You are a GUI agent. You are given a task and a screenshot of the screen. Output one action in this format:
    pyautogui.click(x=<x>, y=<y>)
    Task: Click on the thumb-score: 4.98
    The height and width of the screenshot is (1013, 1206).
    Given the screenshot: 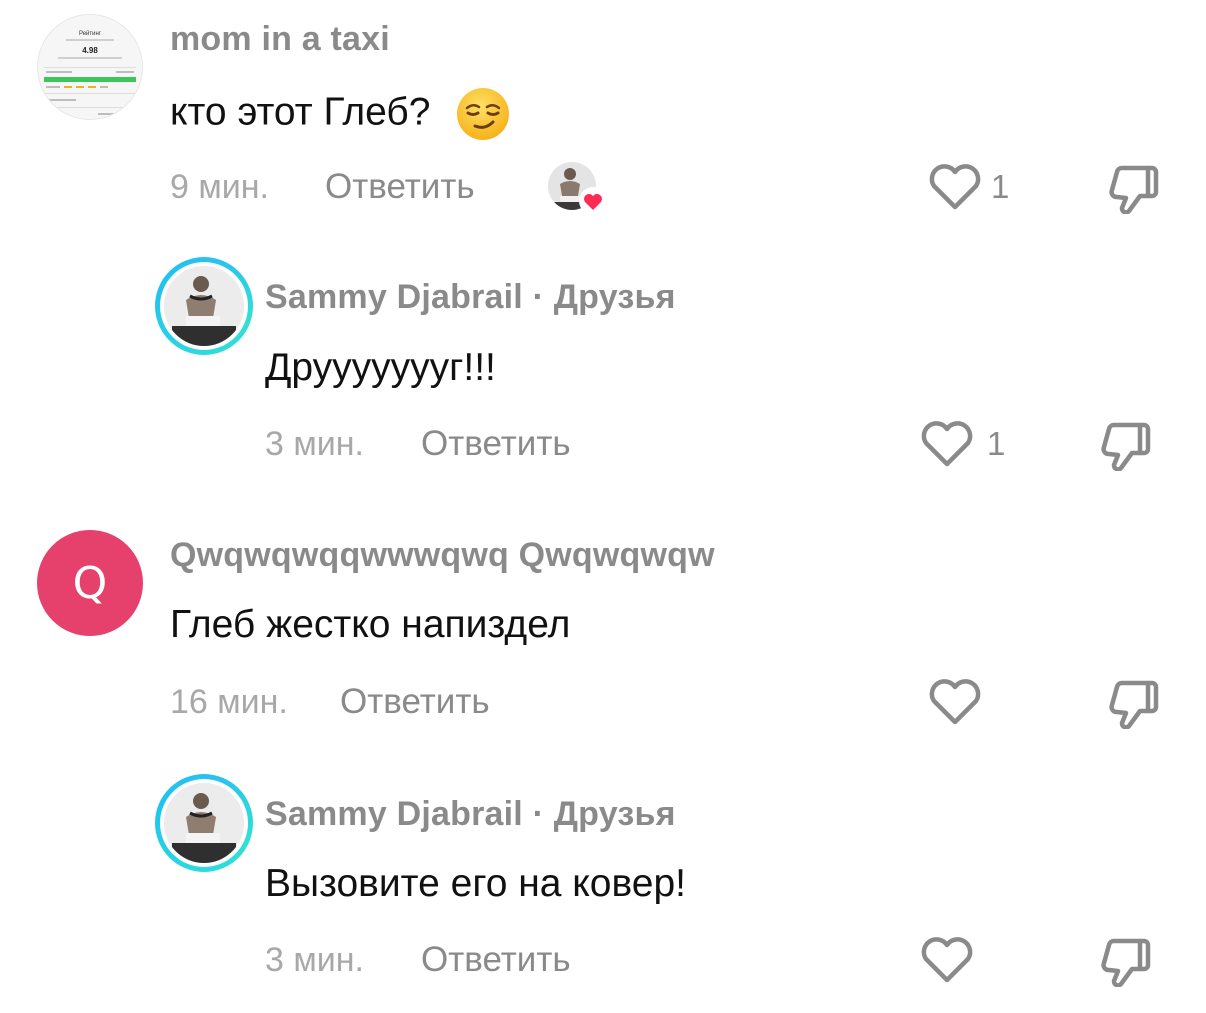 What is the action you would take?
    pyautogui.click(x=90, y=50)
    